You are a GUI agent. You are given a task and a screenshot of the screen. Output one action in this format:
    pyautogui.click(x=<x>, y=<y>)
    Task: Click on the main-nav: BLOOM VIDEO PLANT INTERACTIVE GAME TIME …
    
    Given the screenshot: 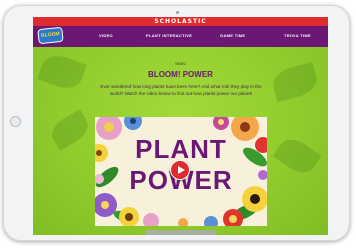 What is the action you would take?
    pyautogui.click(x=180, y=36)
    